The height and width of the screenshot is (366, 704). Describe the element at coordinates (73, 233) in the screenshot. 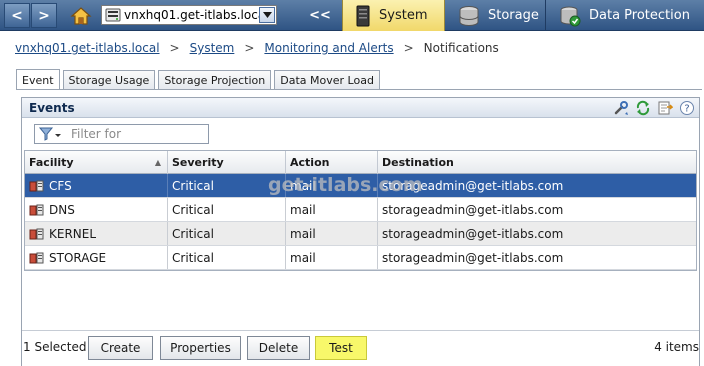

I see `facility-name: KERNEL` at that location.